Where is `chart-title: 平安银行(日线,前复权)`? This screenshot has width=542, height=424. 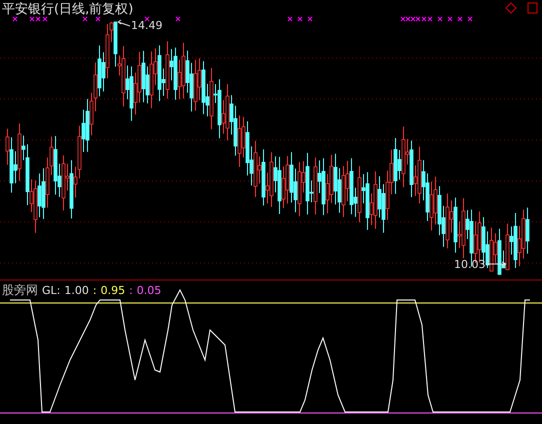
chart-title: 平安银行(日线,前复权) is located at coordinates (68, 9).